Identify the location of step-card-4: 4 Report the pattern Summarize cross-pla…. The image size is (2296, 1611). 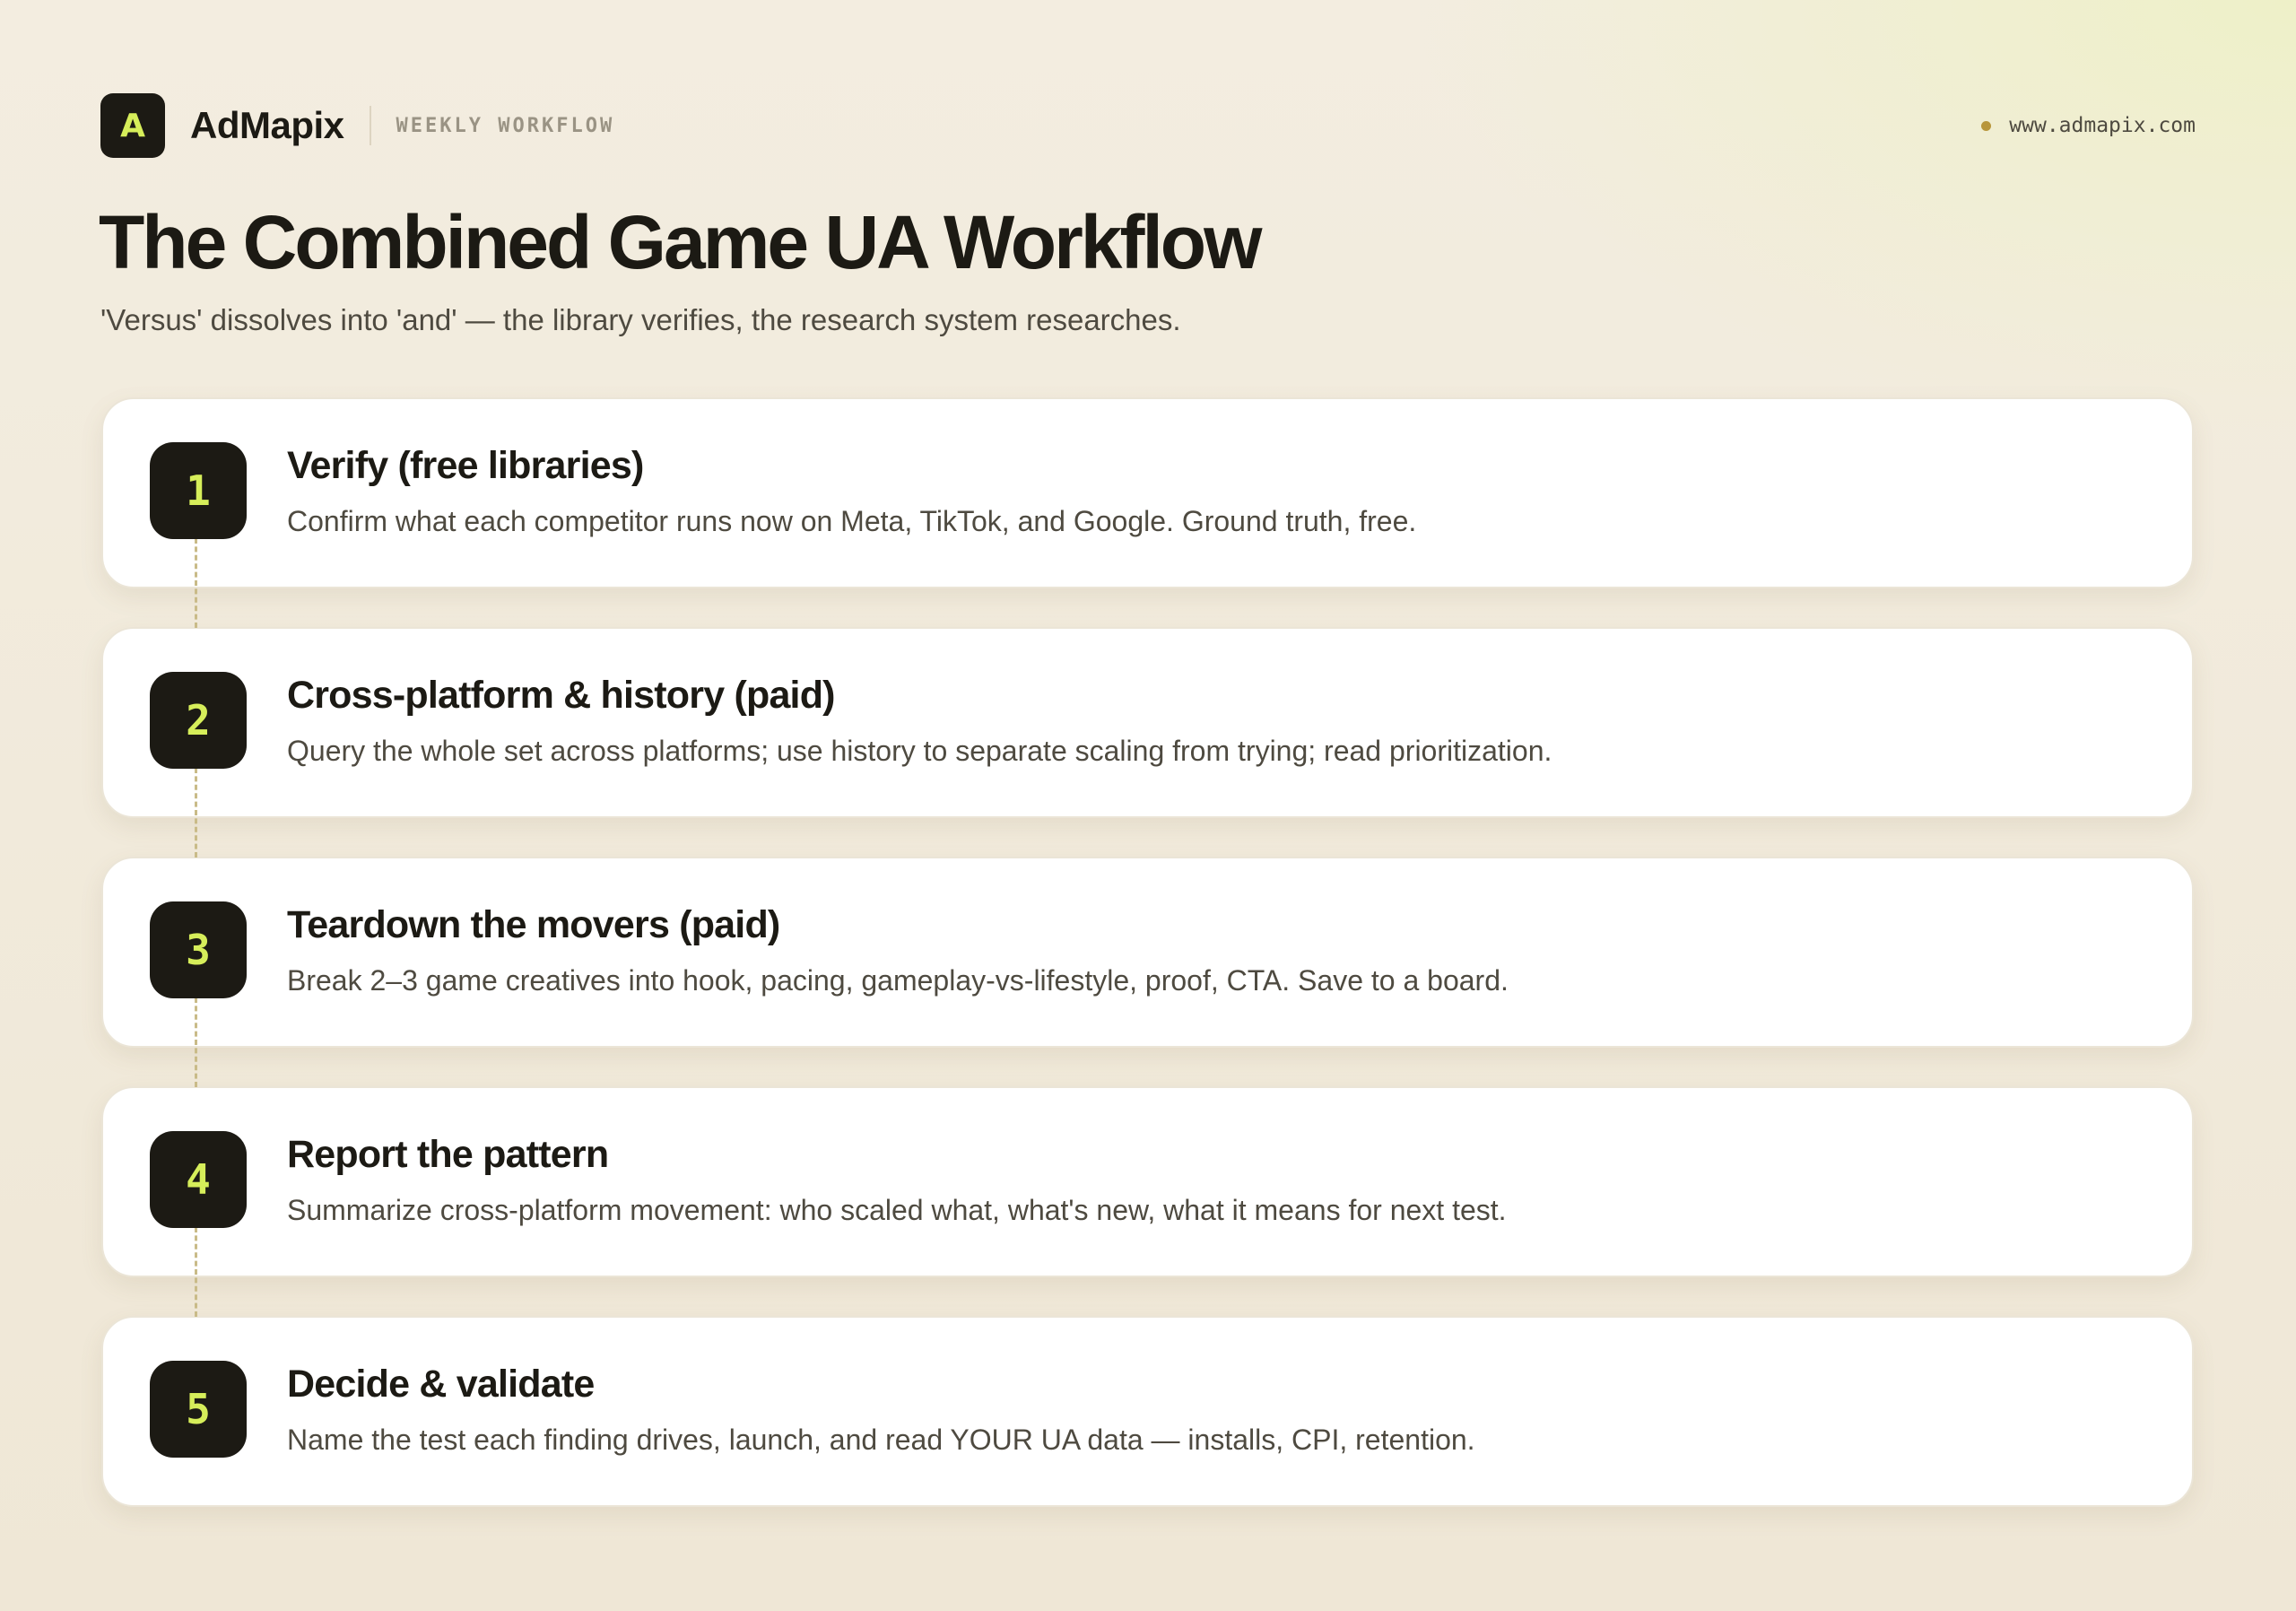
(1147, 1201).